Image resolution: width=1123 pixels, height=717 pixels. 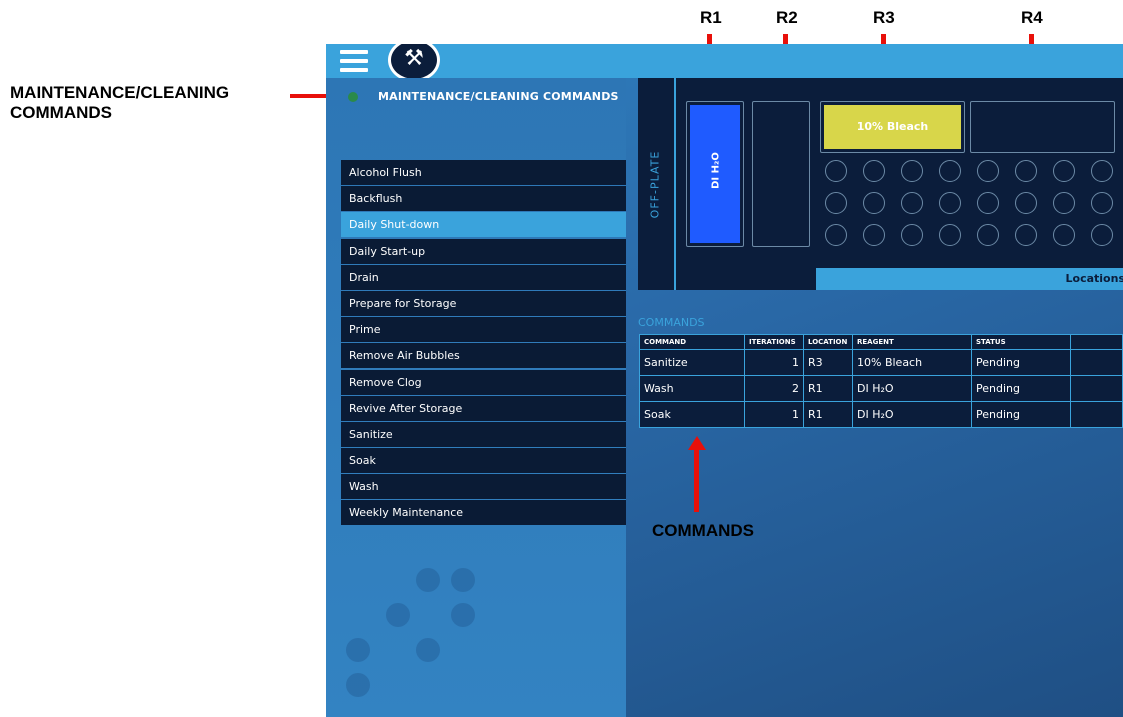 What do you see at coordinates (1042, 127) in the screenshot?
I see `reservoir-r4` at bounding box center [1042, 127].